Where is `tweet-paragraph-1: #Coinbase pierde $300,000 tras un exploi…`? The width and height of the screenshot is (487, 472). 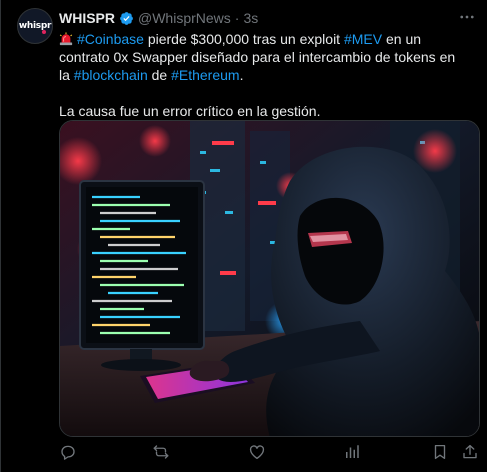
tweet-paragraph-1: #Coinbase pierde $300,000 tras un exploi… is located at coordinates (264, 57).